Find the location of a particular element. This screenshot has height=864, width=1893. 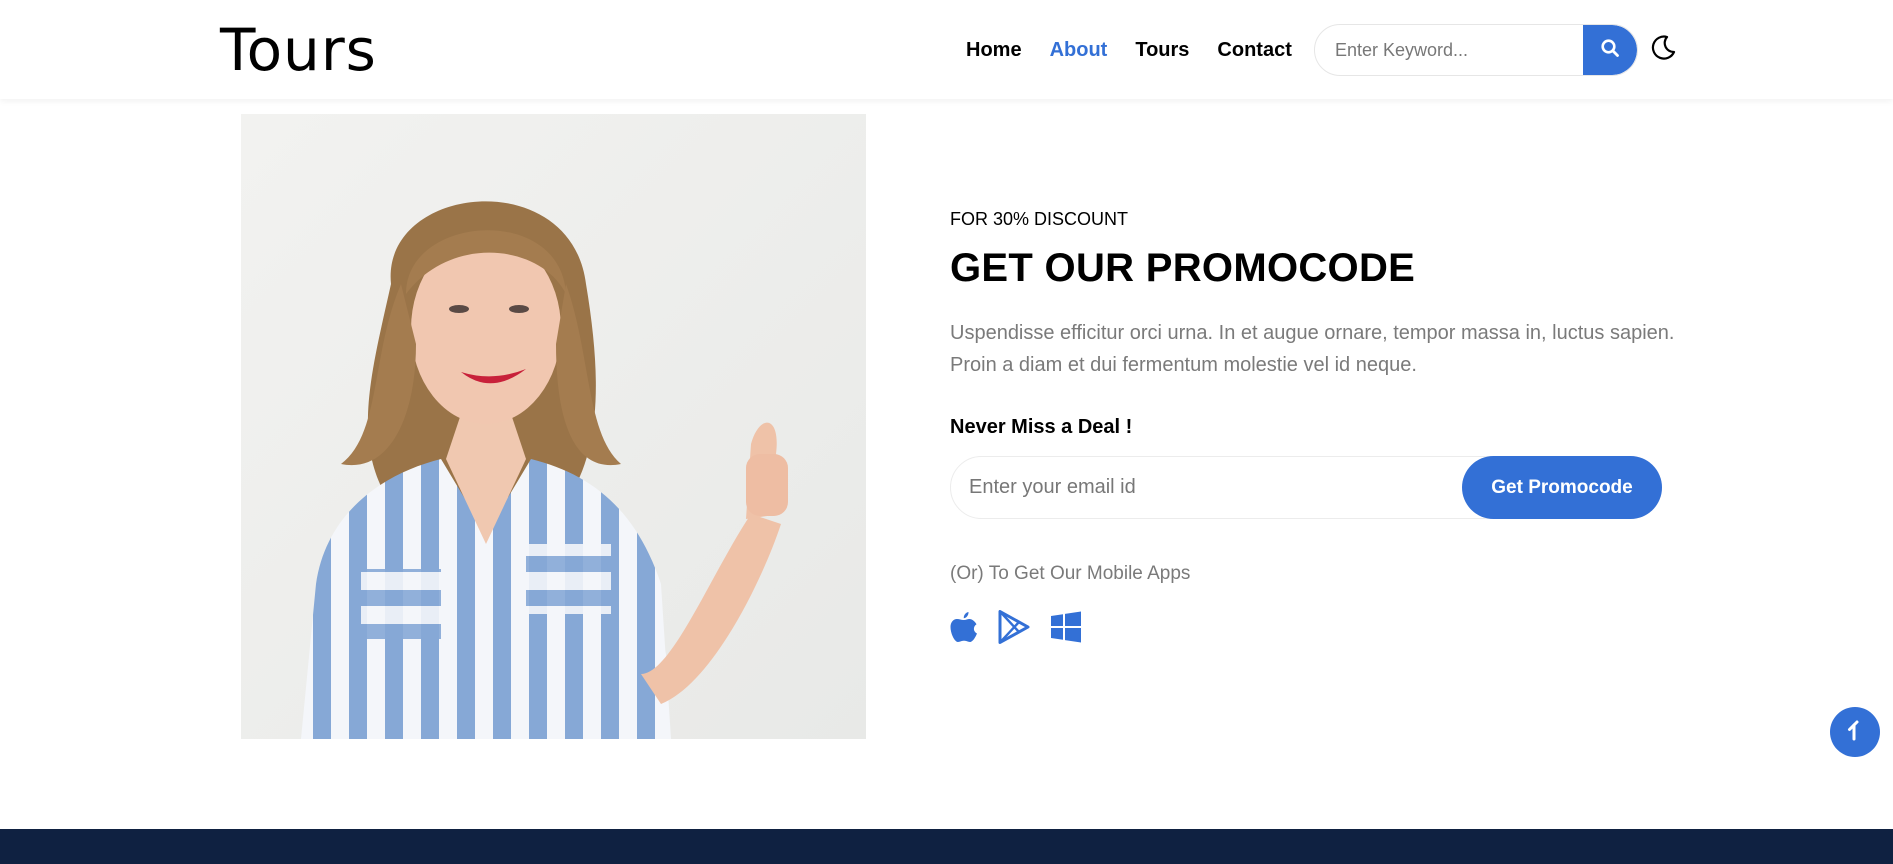

search-icon is located at coordinates (1610, 50).